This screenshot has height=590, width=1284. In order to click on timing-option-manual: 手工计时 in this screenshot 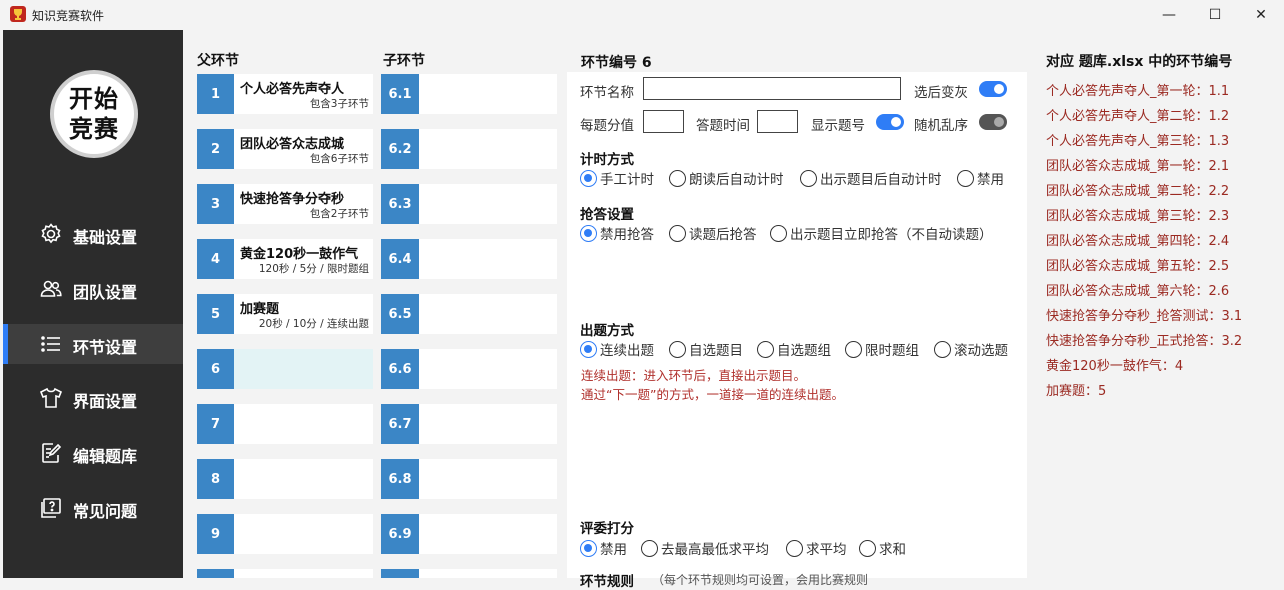, I will do `click(617, 178)`.